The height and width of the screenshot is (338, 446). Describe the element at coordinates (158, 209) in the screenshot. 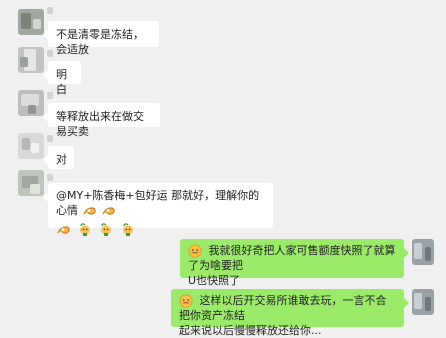

I see `message-bubble-incoming: @MY+陈香梅+包好运 那就好，理解你的心情` at that location.